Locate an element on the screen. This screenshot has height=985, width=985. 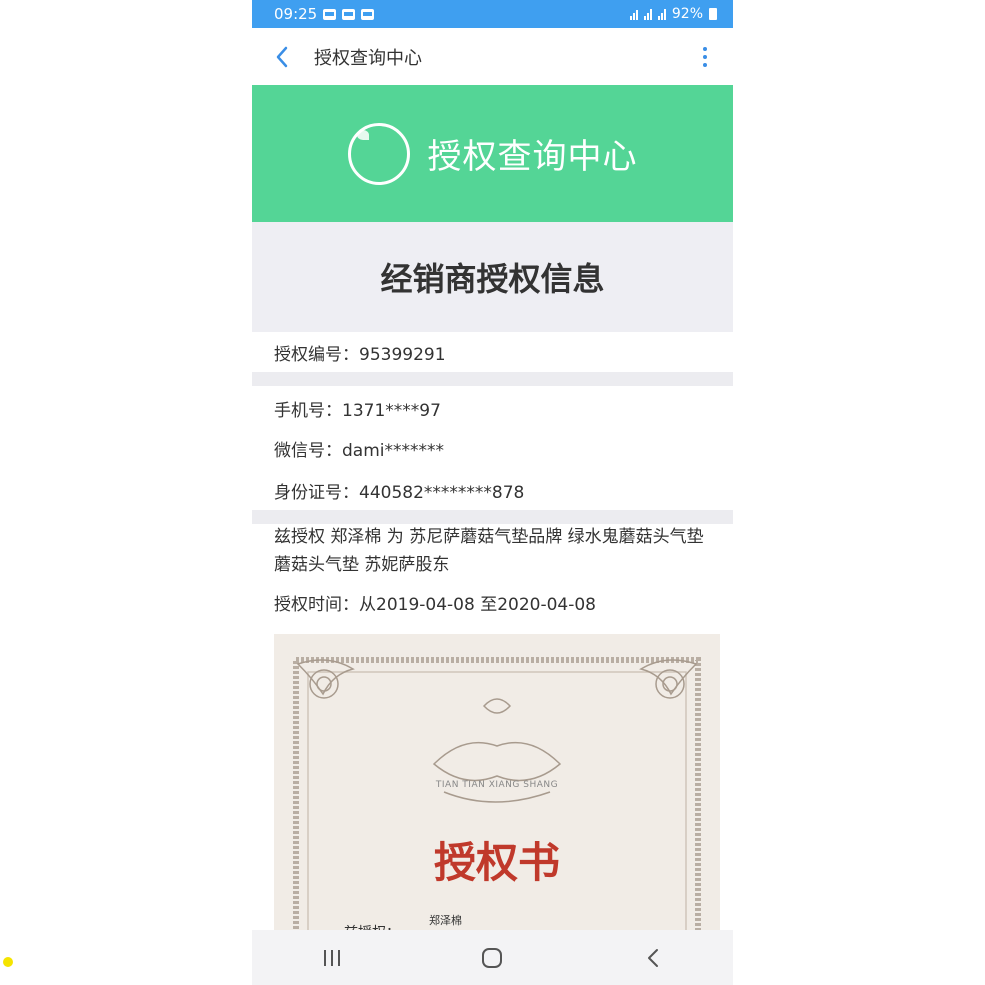
recent-apps-icon is located at coordinates (332, 957).